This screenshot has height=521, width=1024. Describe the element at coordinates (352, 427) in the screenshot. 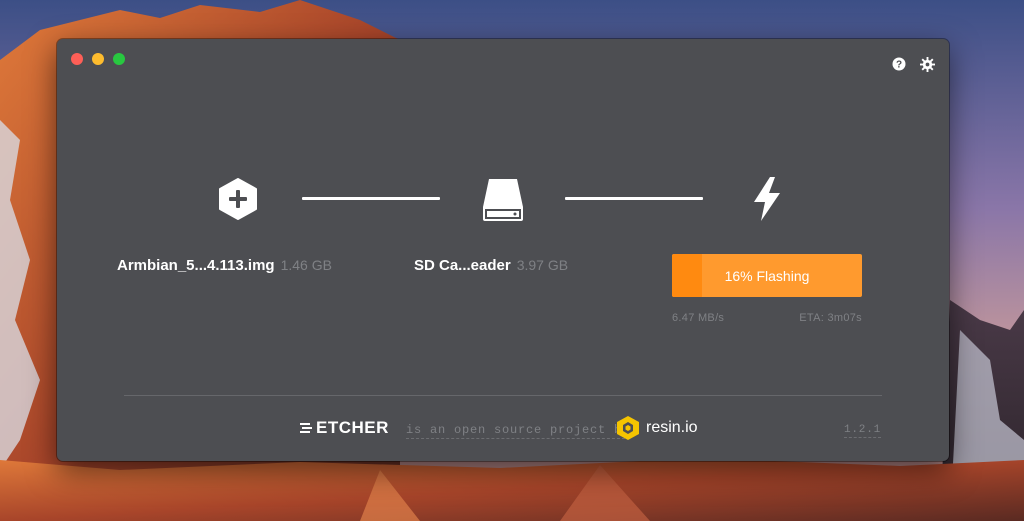

I see `etcher-brand: ETCHER` at that location.